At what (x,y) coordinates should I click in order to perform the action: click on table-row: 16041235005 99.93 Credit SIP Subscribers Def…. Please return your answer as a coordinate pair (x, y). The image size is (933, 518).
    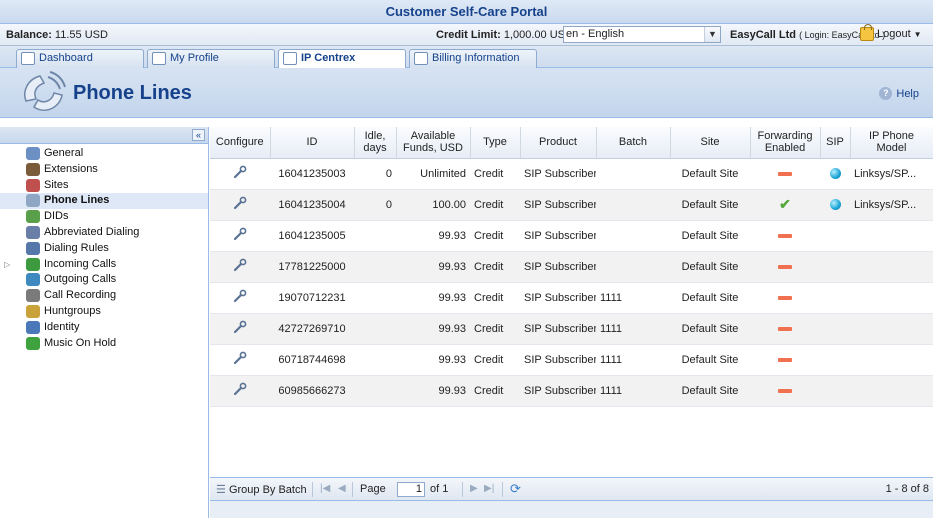
    Looking at the image, I should click on (571, 236).